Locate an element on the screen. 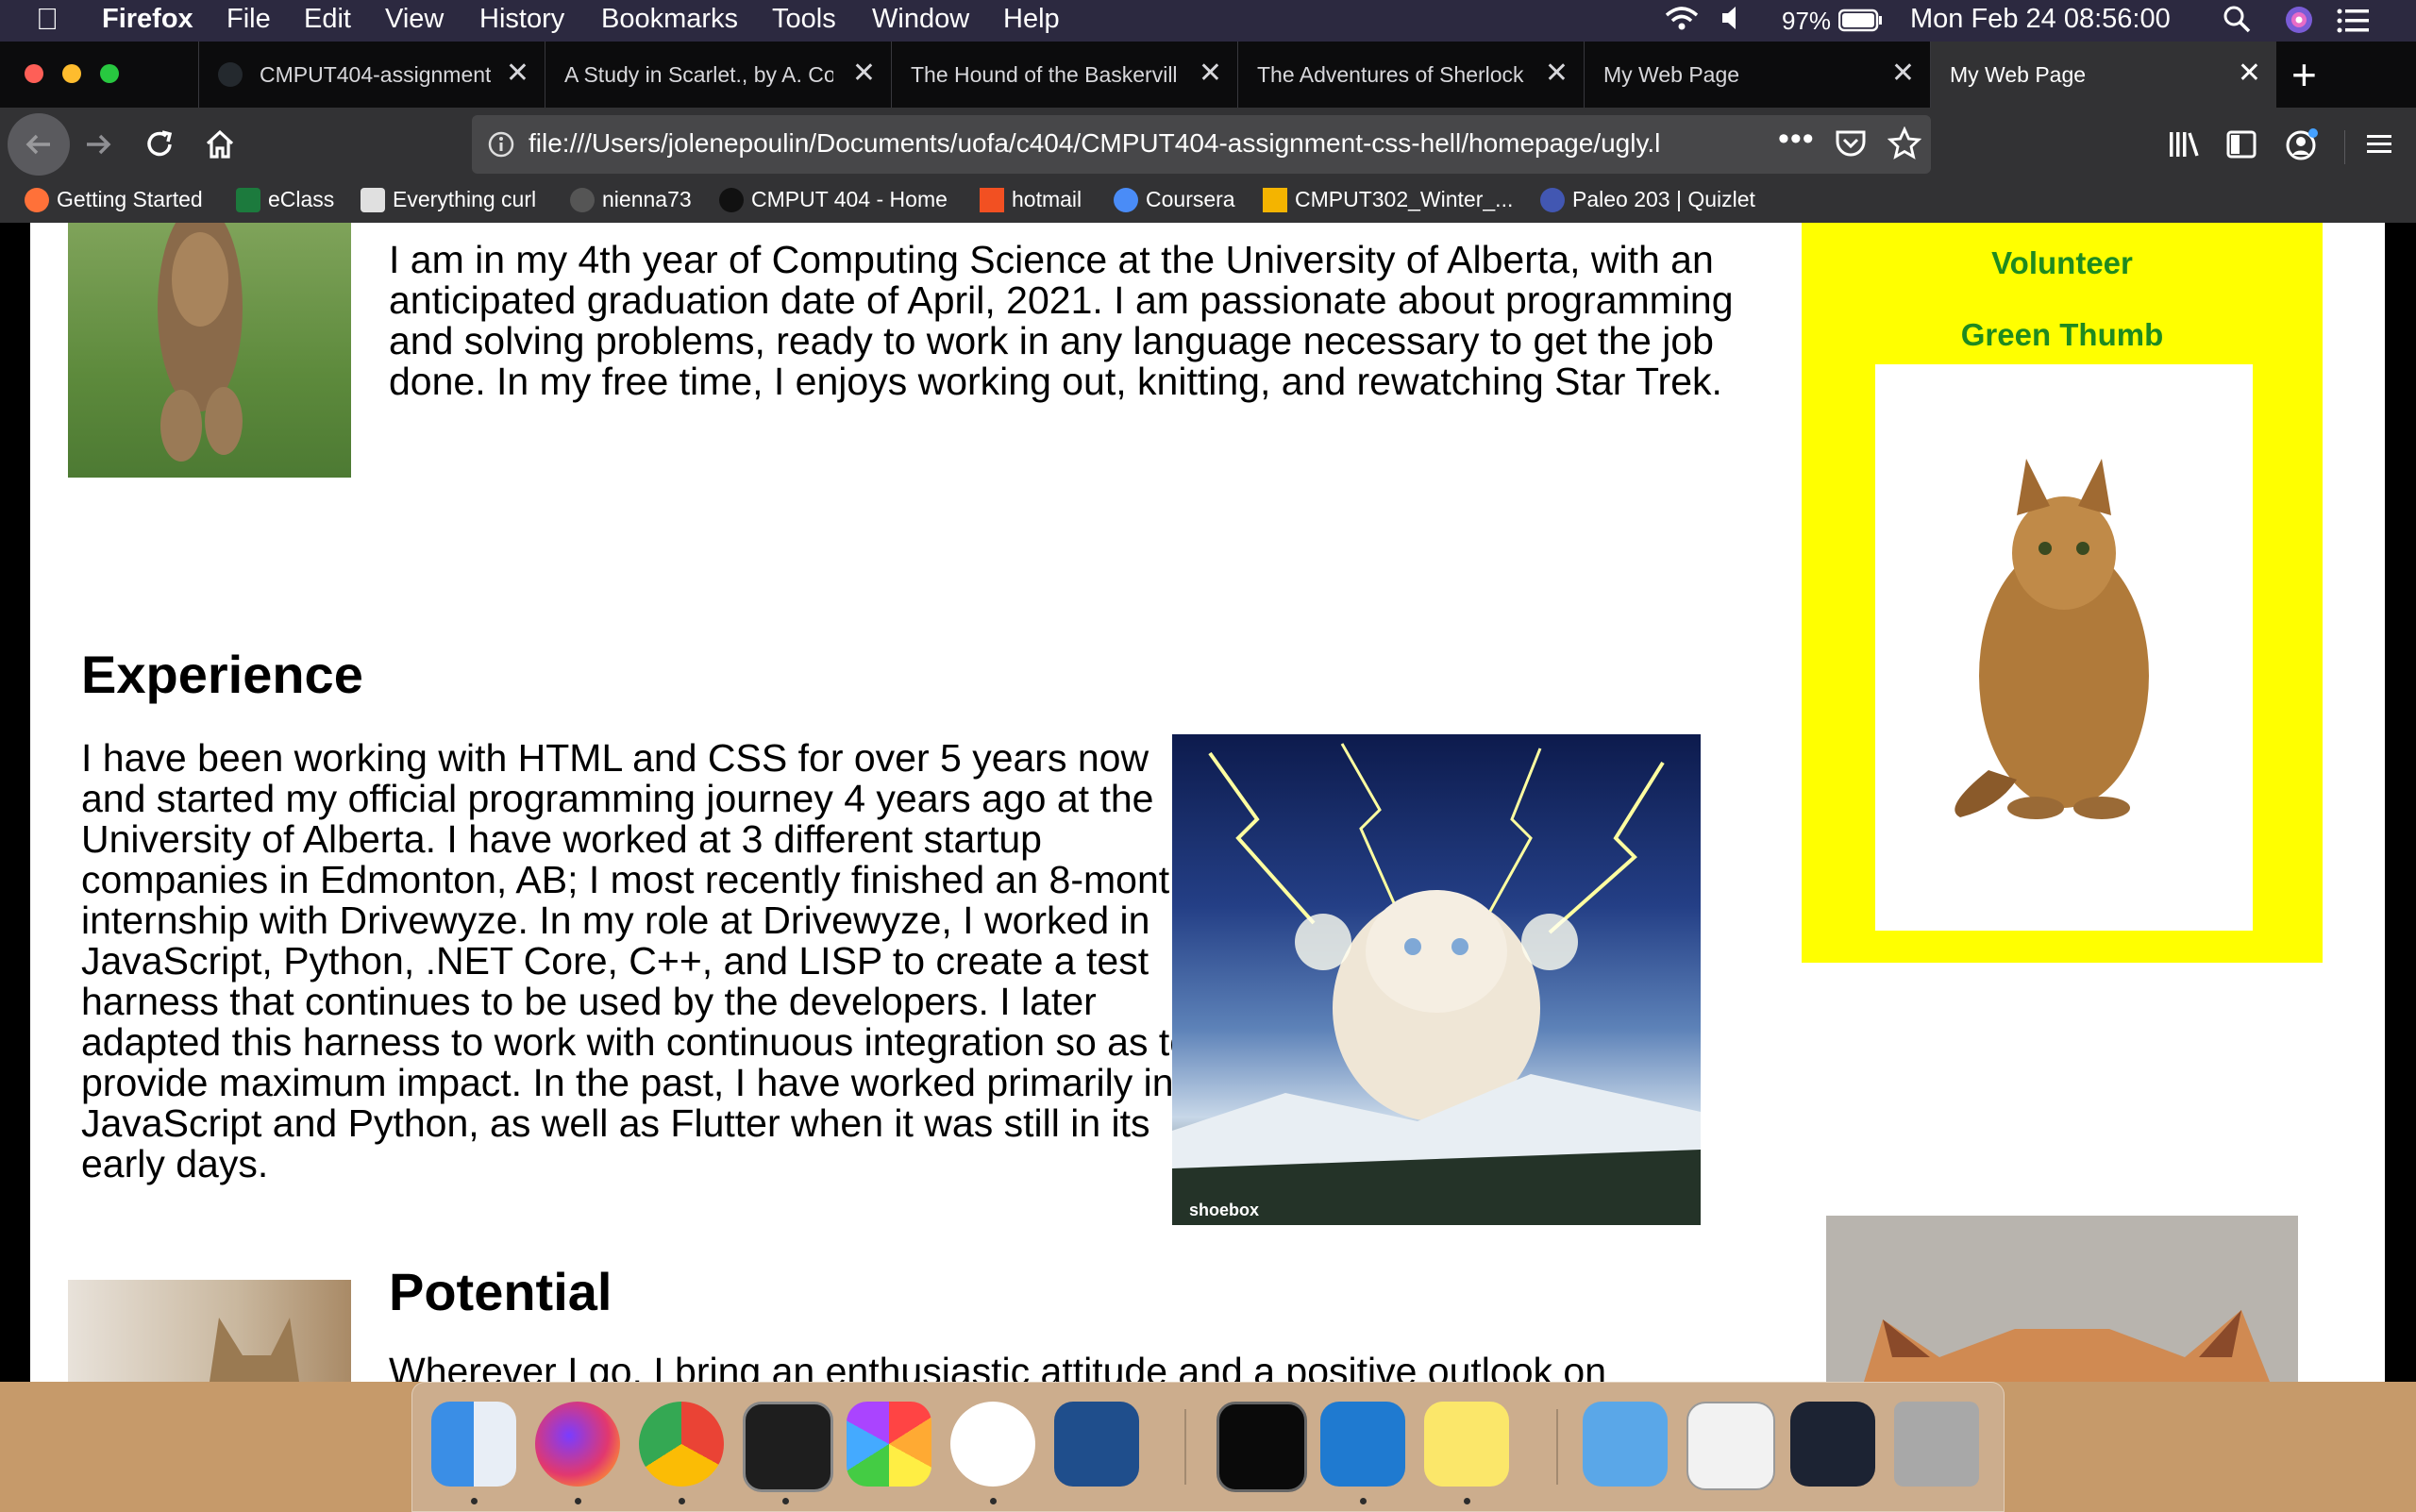 This screenshot has width=2416, height=1512. tab-my-web-page-active: My Web Page ✕ is located at coordinates (2103, 75).